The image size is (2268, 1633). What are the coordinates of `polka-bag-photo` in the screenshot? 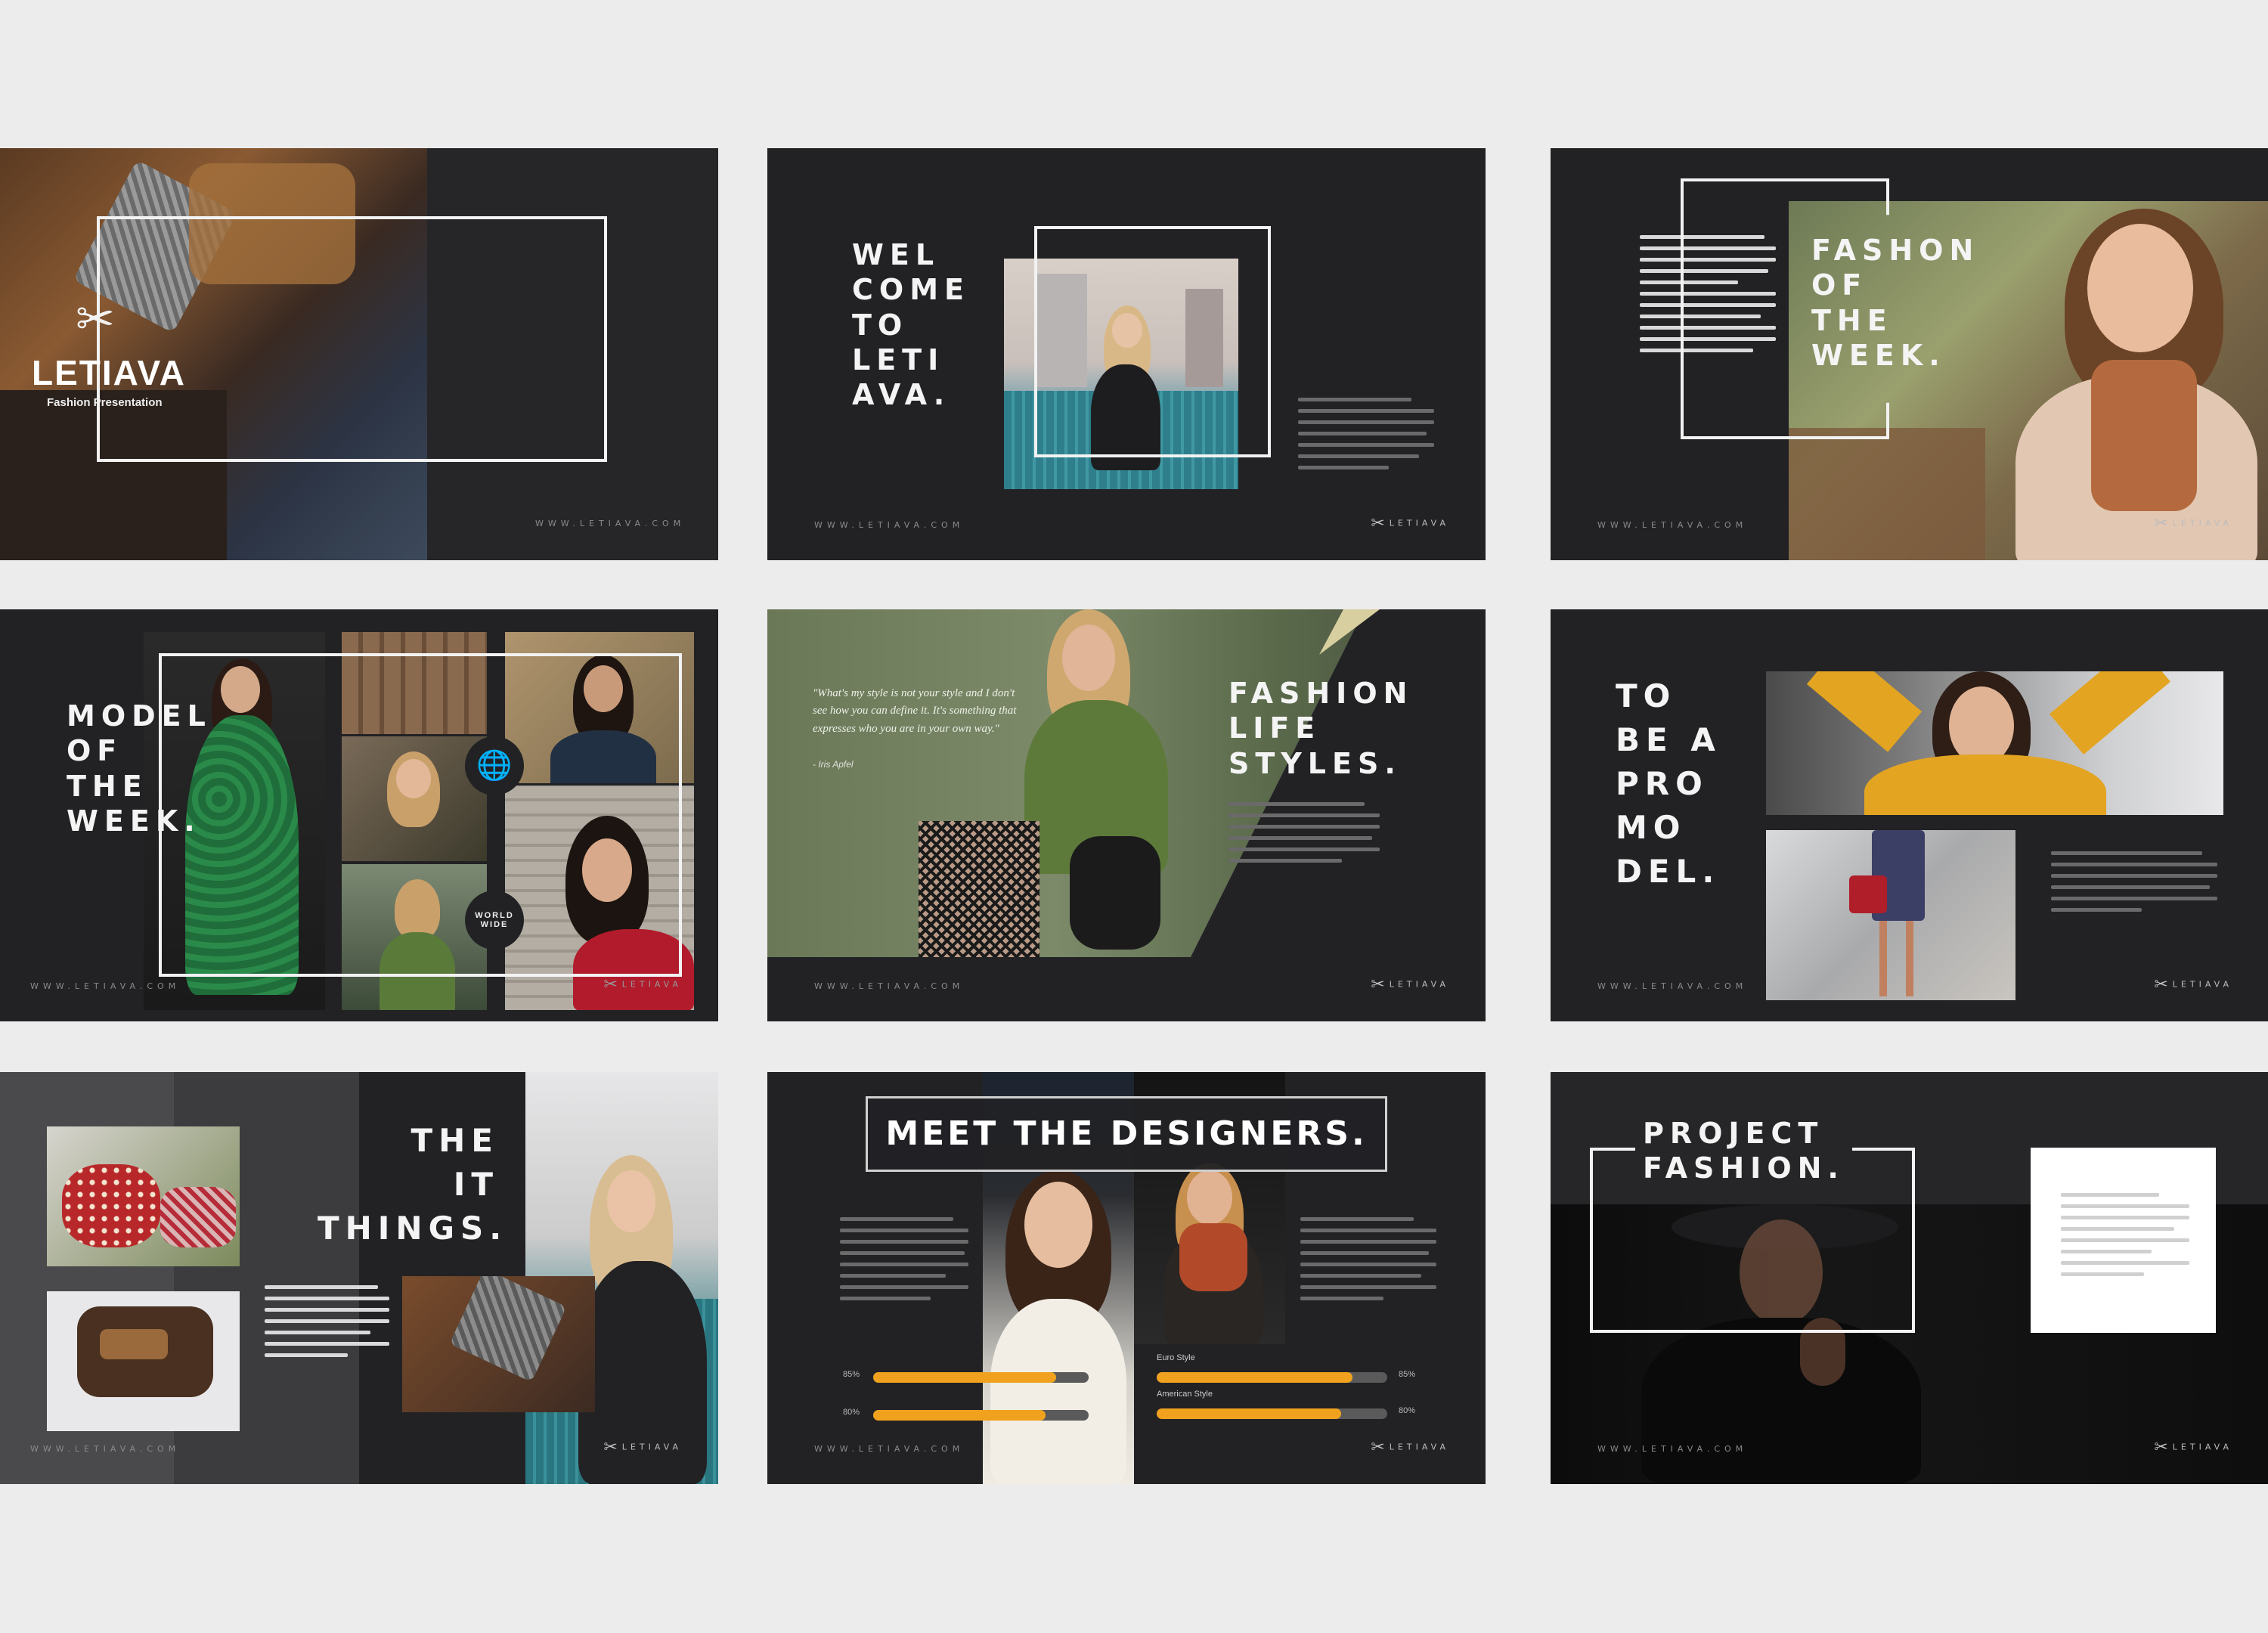 It's located at (143, 1196).